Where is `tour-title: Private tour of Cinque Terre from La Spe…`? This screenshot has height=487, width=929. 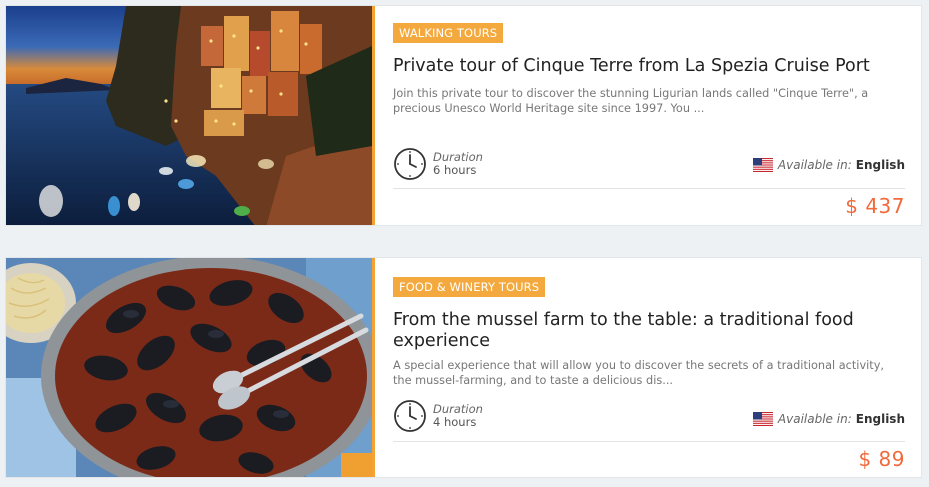 tour-title: Private tour of Cinque Terre from La Spe… is located at coordinates (649, 66).